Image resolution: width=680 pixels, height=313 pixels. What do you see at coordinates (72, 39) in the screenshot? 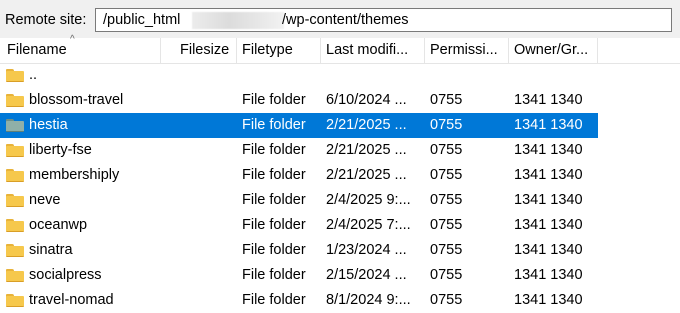
I see `sort-ascending-icon: ^` at bounding box center [72, 39].